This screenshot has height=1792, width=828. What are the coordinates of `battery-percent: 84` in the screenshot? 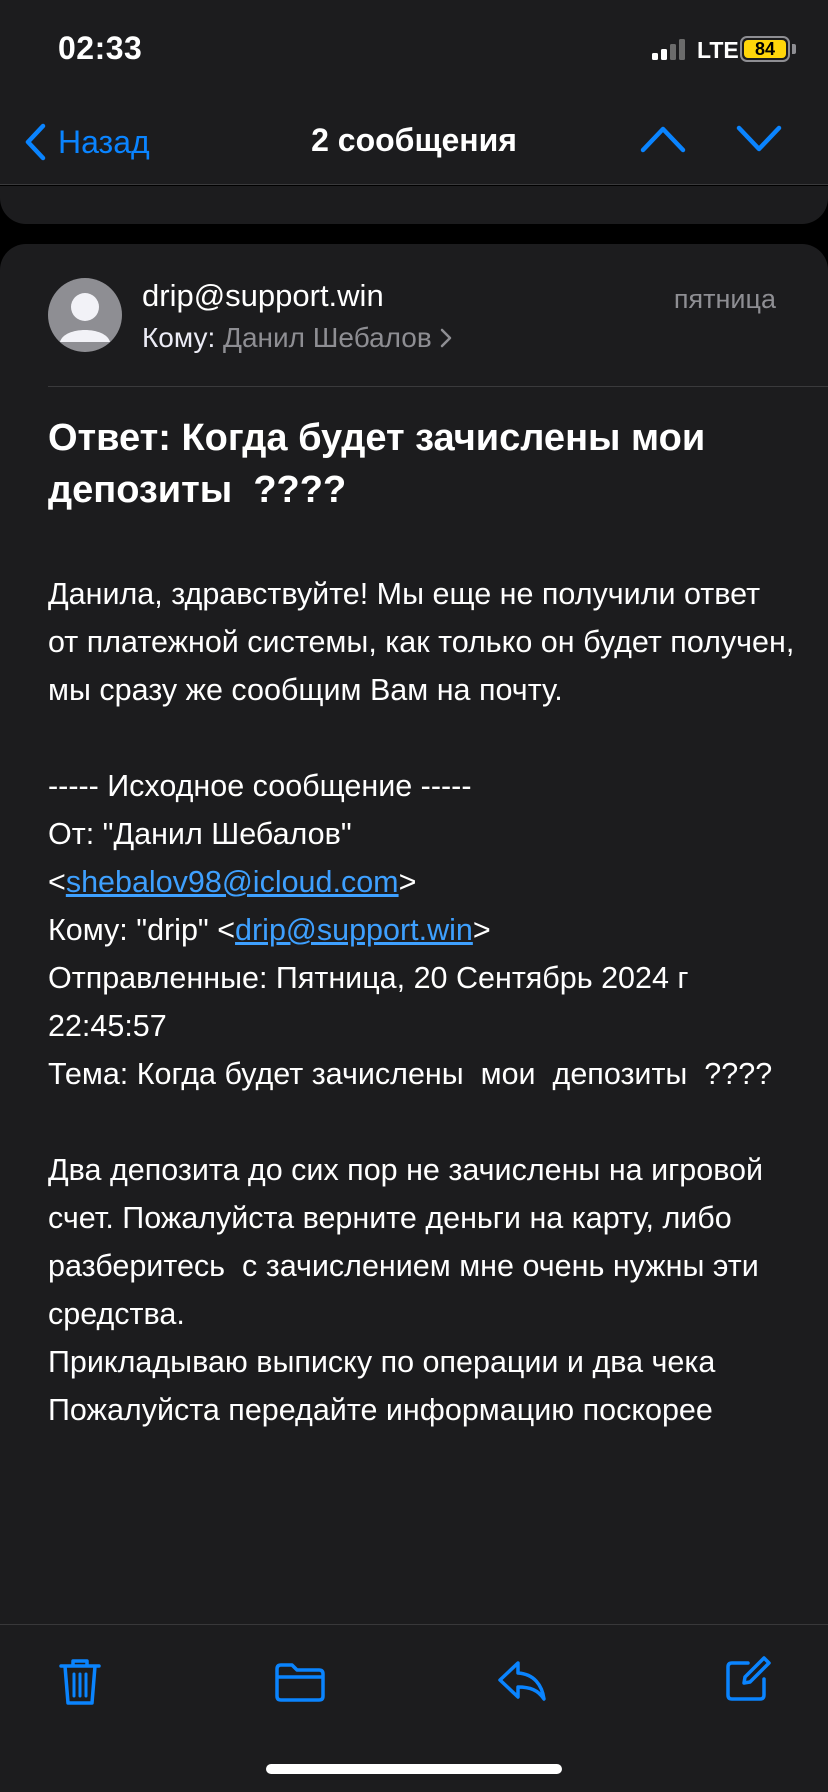 It's located at (765, 49).